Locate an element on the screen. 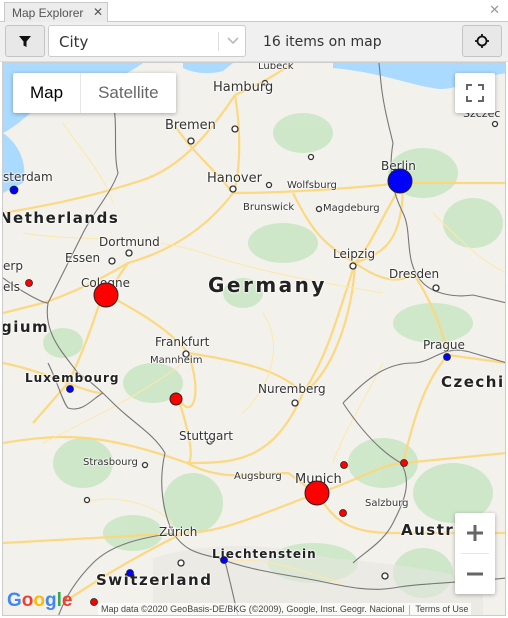 Image resolution: width=508 pixels, height=618 pixels. fullscreen-icon is located at coordinates (475, 93).